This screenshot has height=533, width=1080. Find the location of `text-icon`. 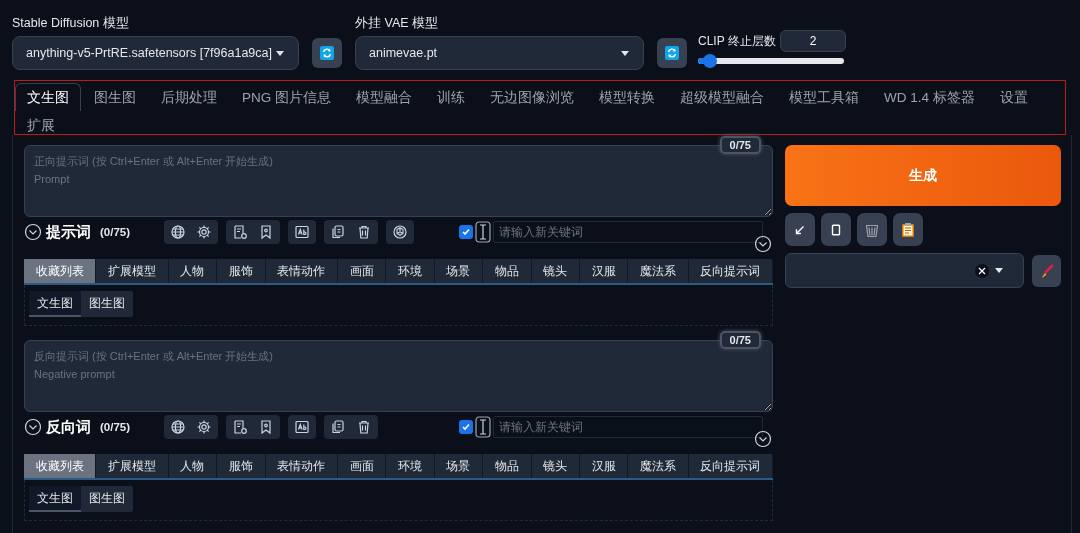

text-icon is located at coordinates (302, 427).